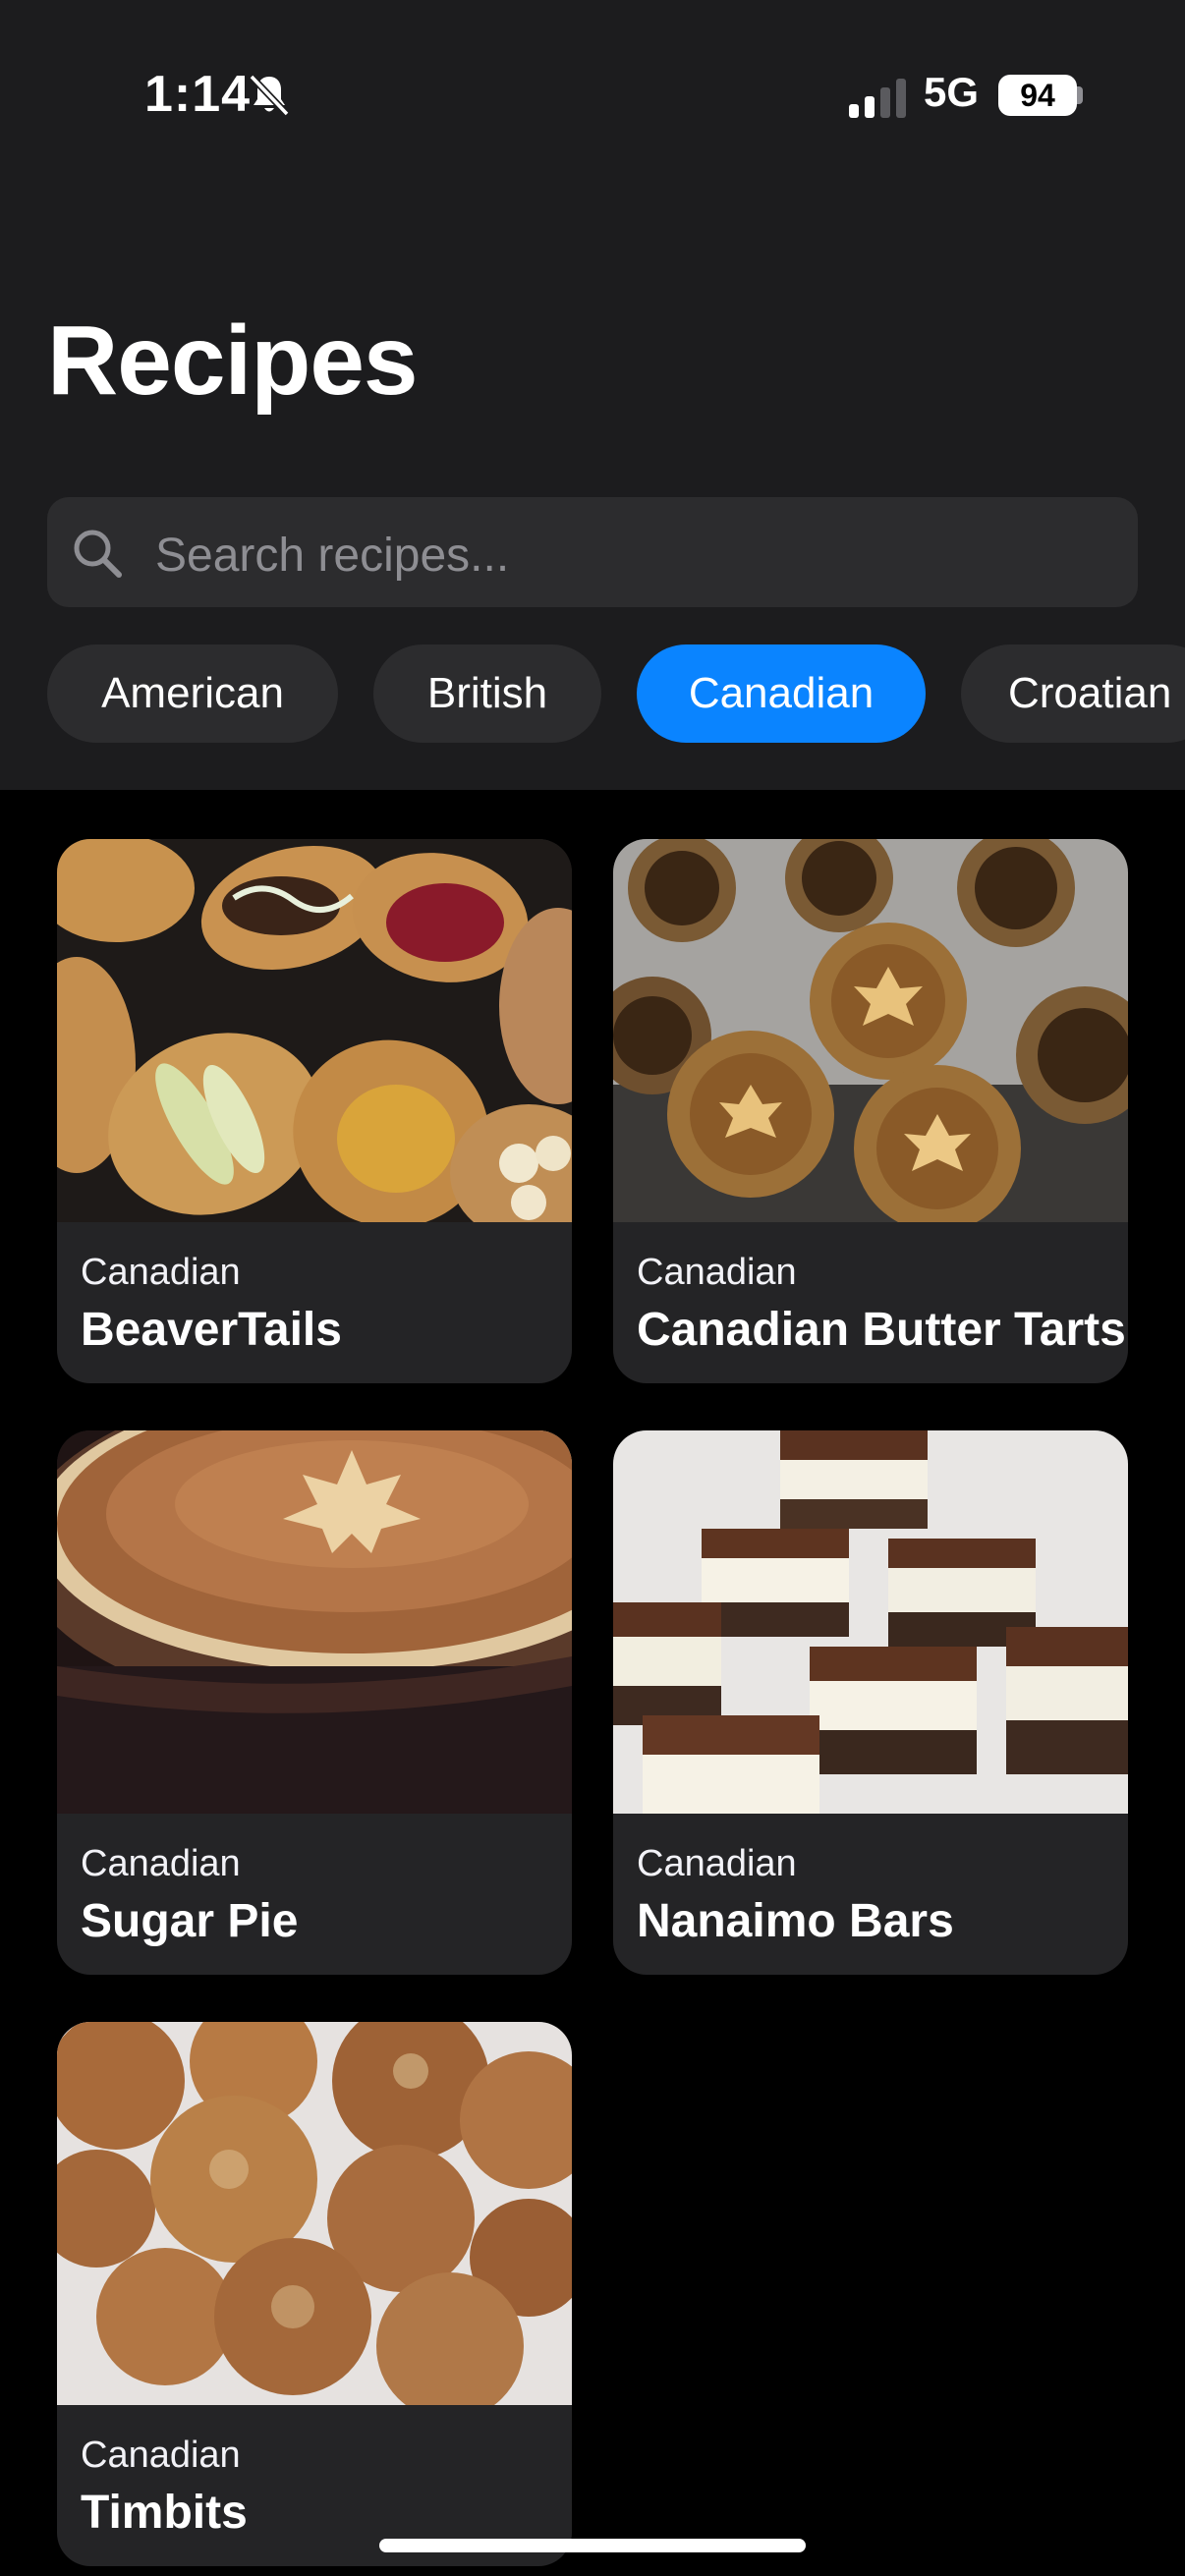 The image size is (1185, 2576). I want to click on battery-level: 94, so click(1038, 95).